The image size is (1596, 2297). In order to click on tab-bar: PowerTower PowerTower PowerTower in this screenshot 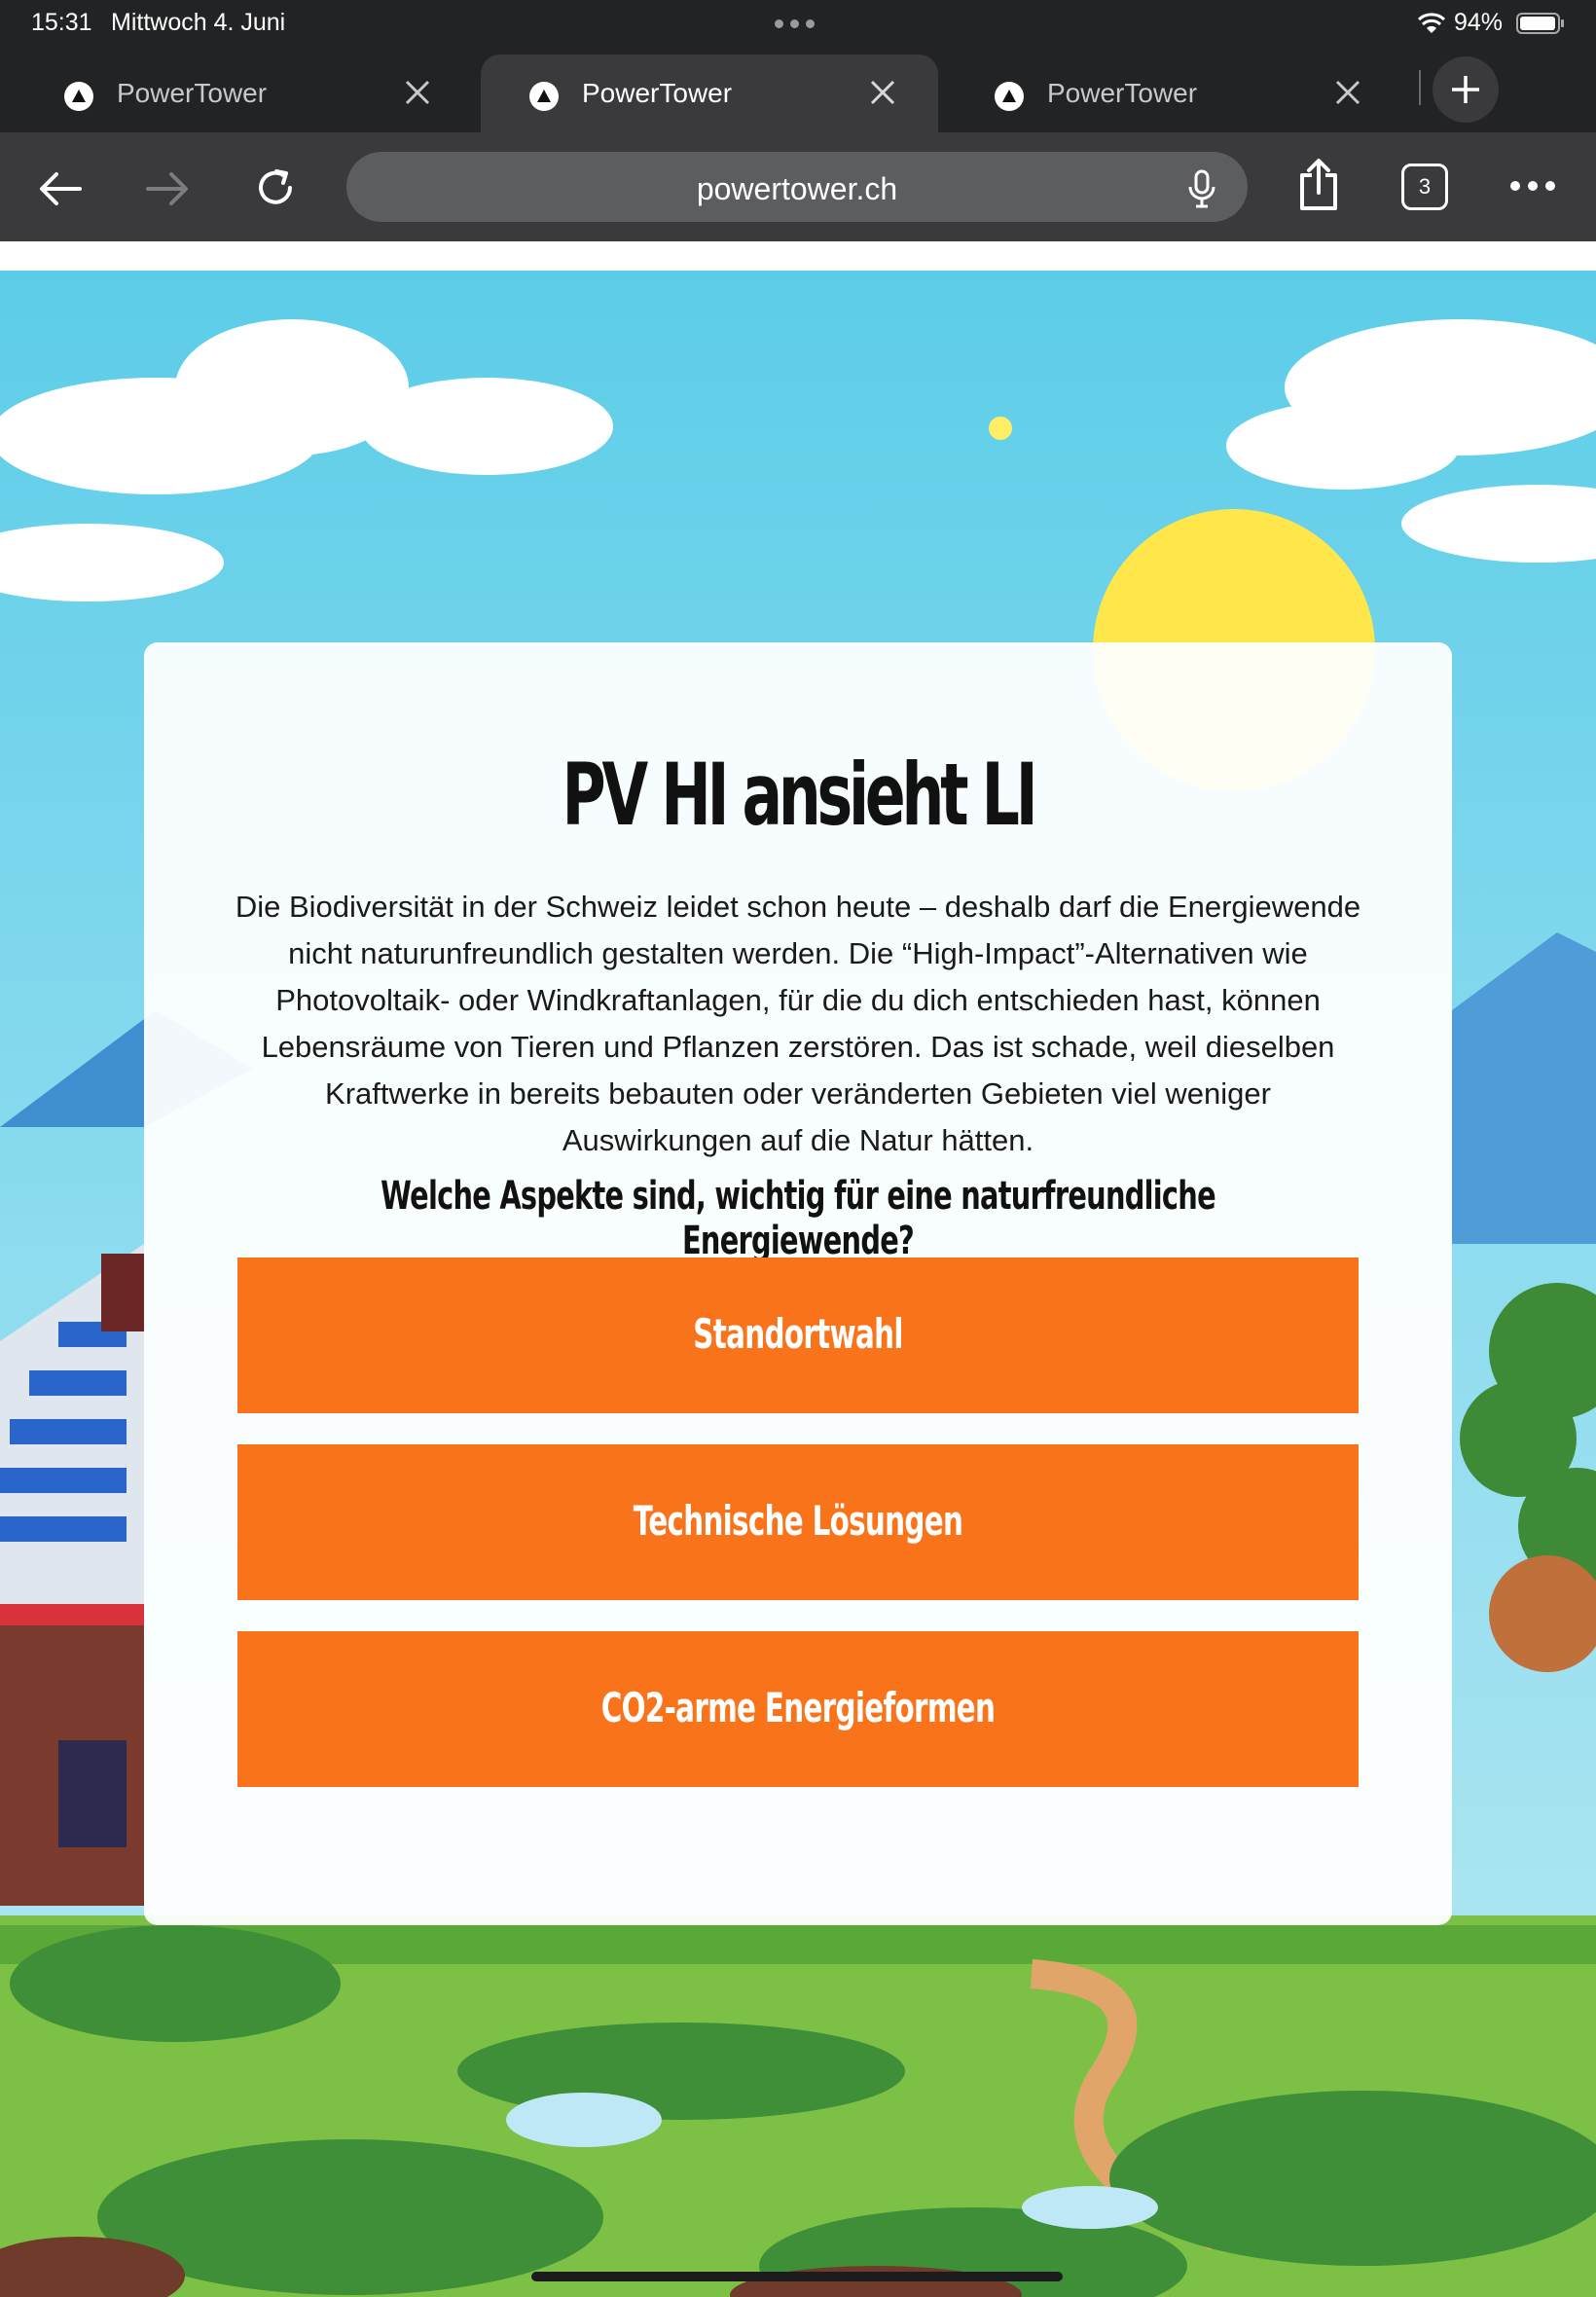, I will do `click(798, 89)`.